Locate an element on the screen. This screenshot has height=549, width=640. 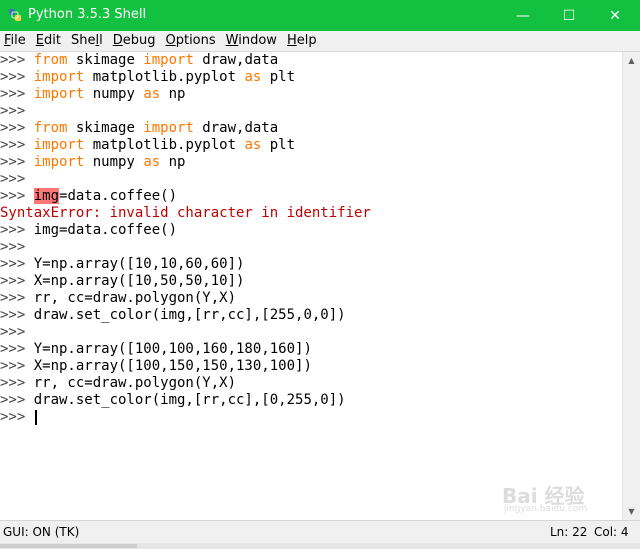
code-text: X=np.array([10,50,50,10]) is located at coordinates (139, 281).